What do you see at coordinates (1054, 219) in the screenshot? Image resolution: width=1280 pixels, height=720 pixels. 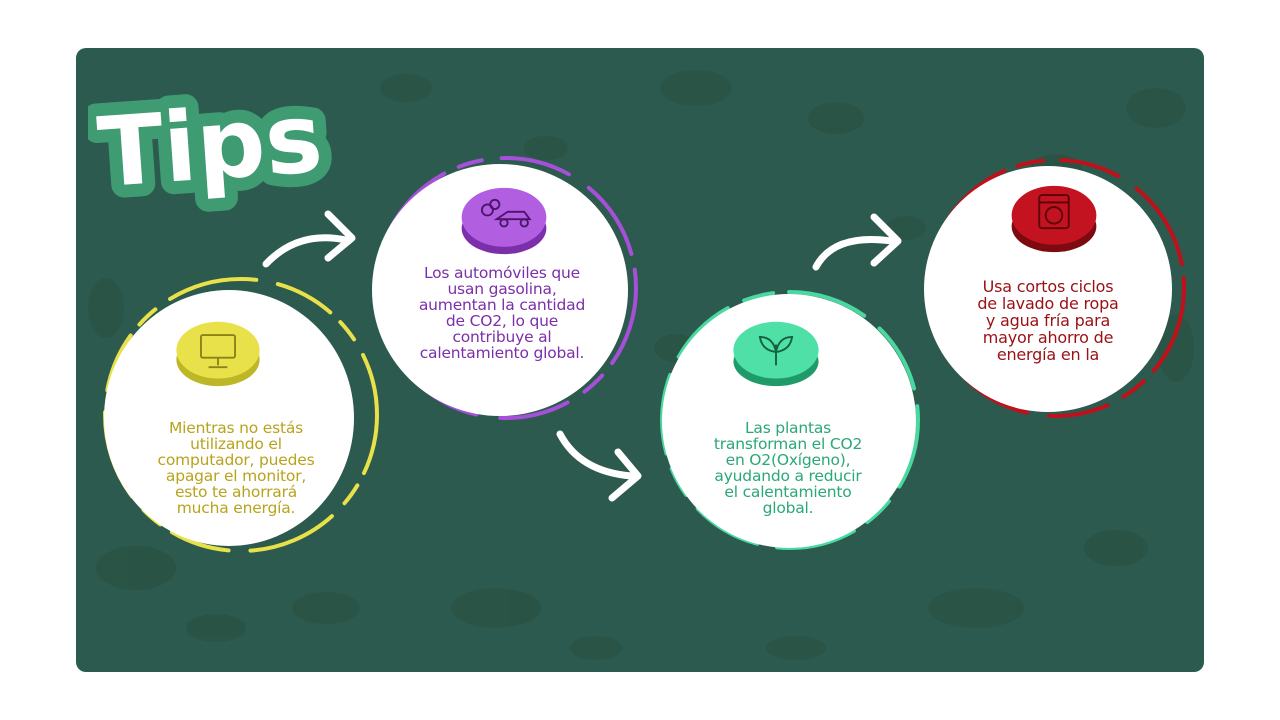 I see `red-button` at bounding box center [1054, 219].